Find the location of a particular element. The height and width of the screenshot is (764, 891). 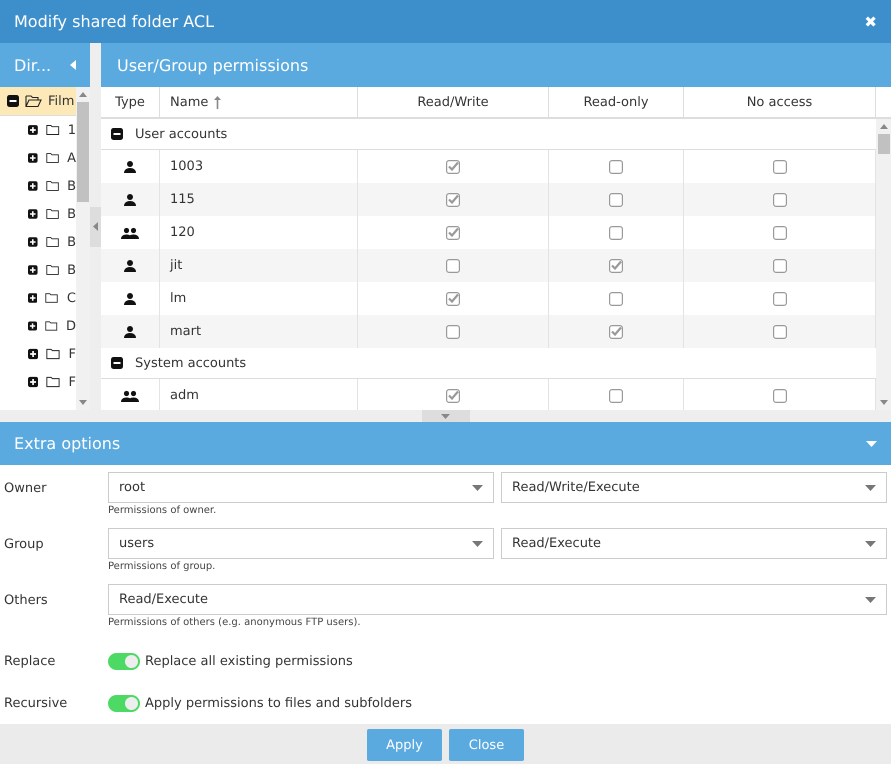

group-label: System accounts is located at coordinates (190, 363).